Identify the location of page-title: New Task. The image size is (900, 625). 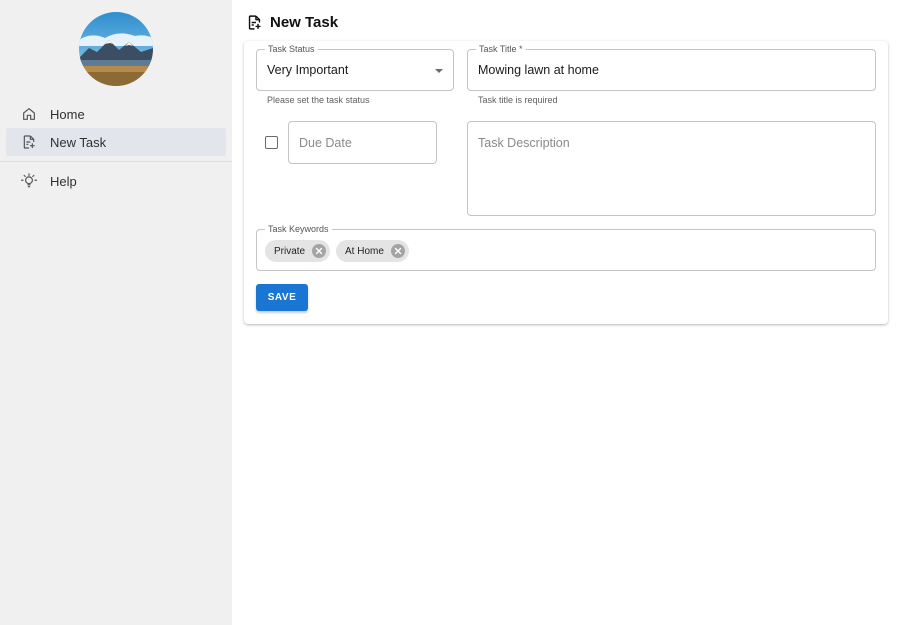
(292, 22).